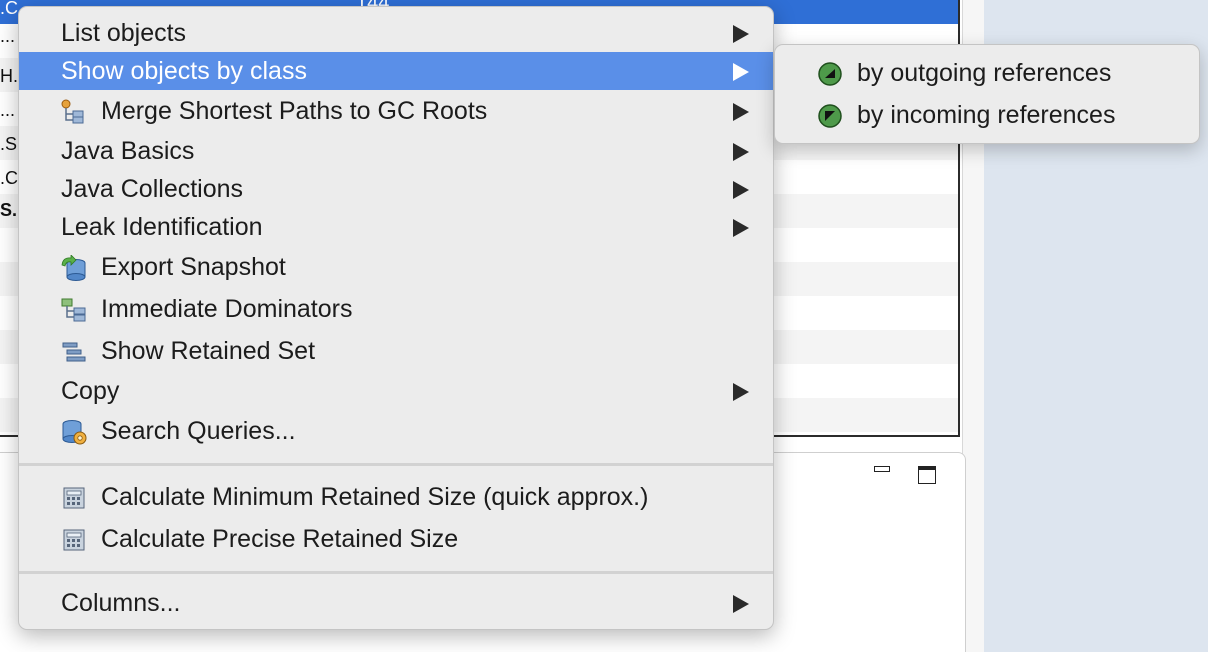 This screenshot has height=652, width=1208. Describe the element at coordinates (984, 73) in the screenshot. I see `submenu-item-label: by outgoing references` at that location.